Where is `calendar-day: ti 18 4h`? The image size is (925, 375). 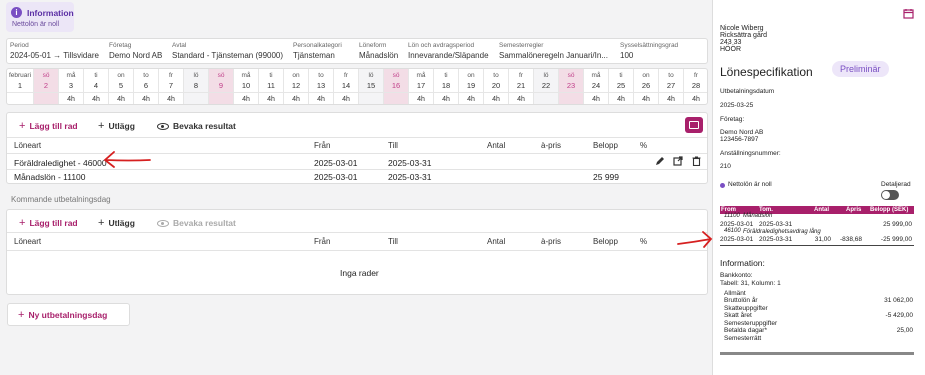
calendar-day: ti 18 4h is located at coordinates (446, 86).